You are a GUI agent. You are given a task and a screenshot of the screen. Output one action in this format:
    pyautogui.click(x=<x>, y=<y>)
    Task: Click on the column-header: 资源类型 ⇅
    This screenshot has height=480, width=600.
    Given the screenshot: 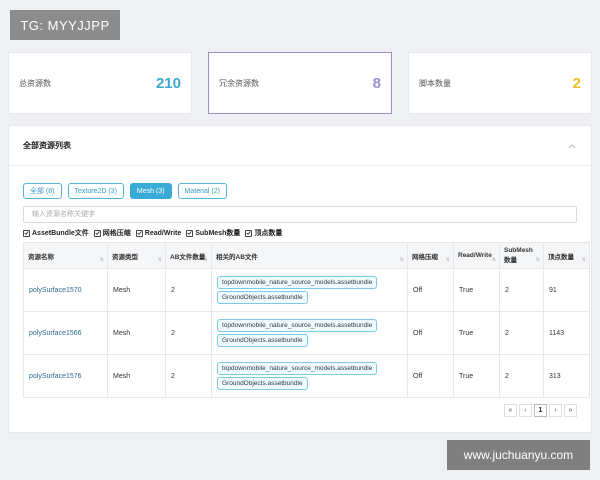 What is the action you would take?
    pyautogui.click(x=136, y=255)
    